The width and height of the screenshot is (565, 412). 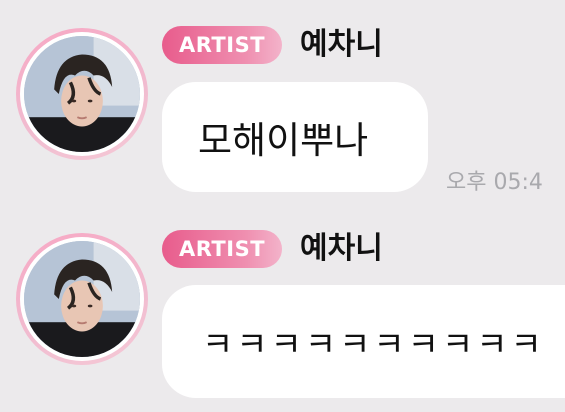 What do you see at coordinates (373, 345) in the screenshot?
I see `message-text: ㅋㅋㅋㅋㅋㅋㅋㅋㅋㅋ` at bounding box center [373, 345].